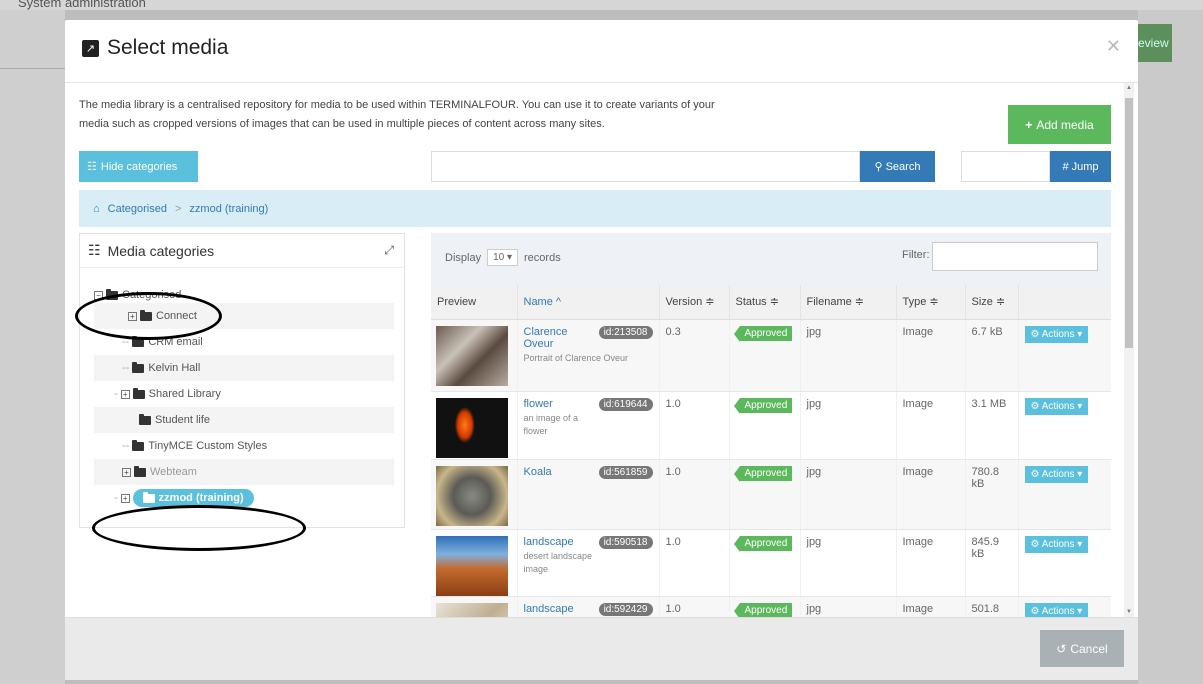  What do you see at coordinates (1059, 124) in the screenshot?
I see `add-media-button: + Add media` at bounding box center [1059, 124].